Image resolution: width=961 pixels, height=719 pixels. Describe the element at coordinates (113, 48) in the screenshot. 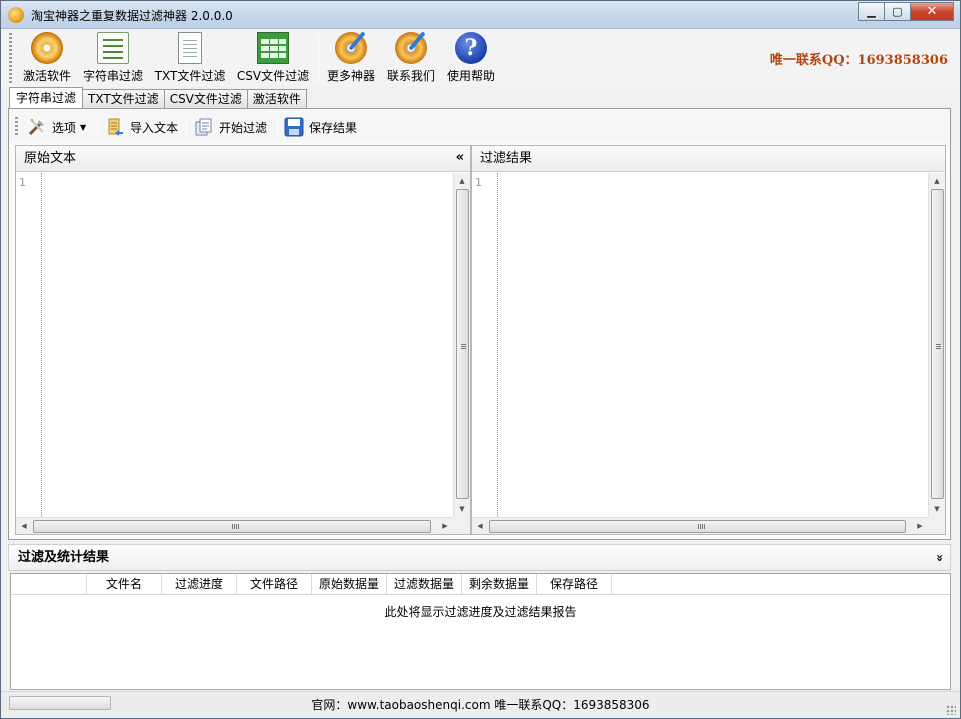

I see `list-icon` at that location.